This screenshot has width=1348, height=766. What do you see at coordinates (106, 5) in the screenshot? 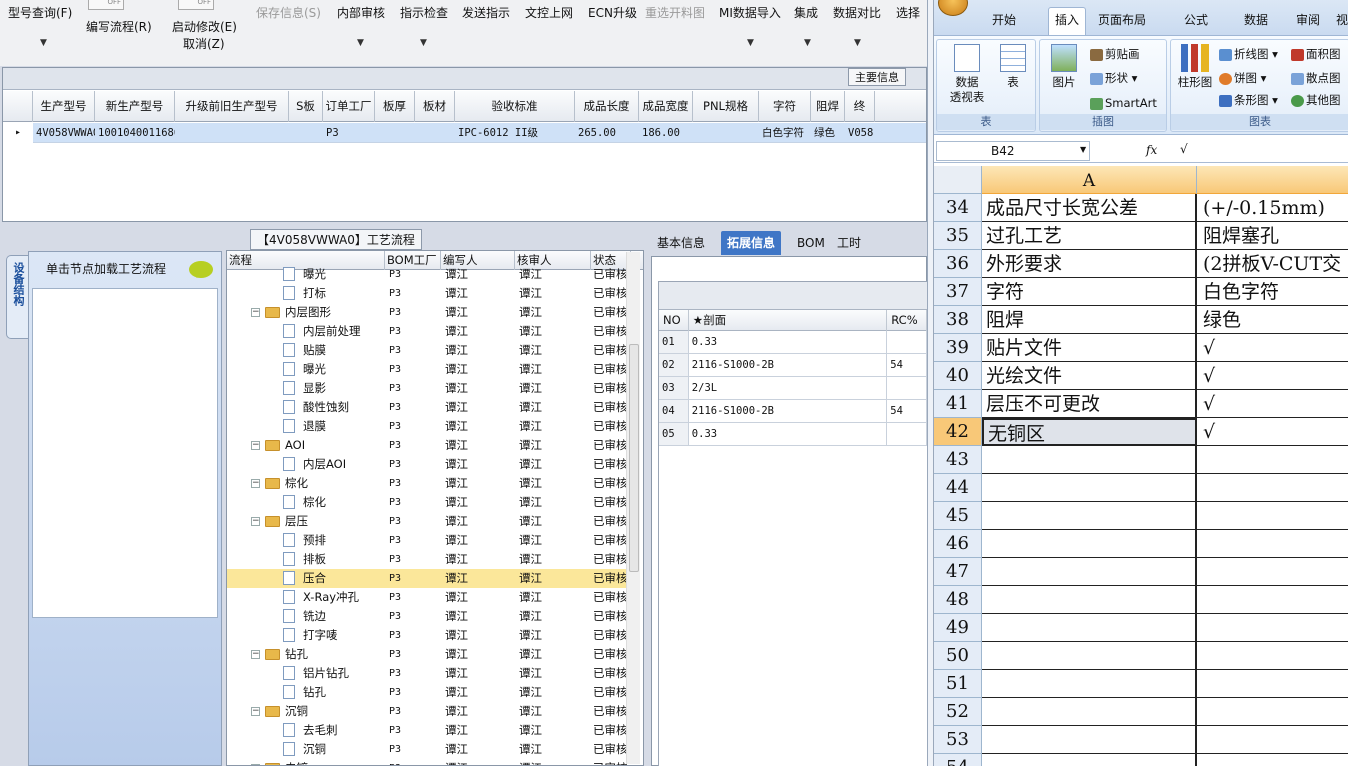
I see `write-flow-toggle: OFF` at bounding box center [106, 5].